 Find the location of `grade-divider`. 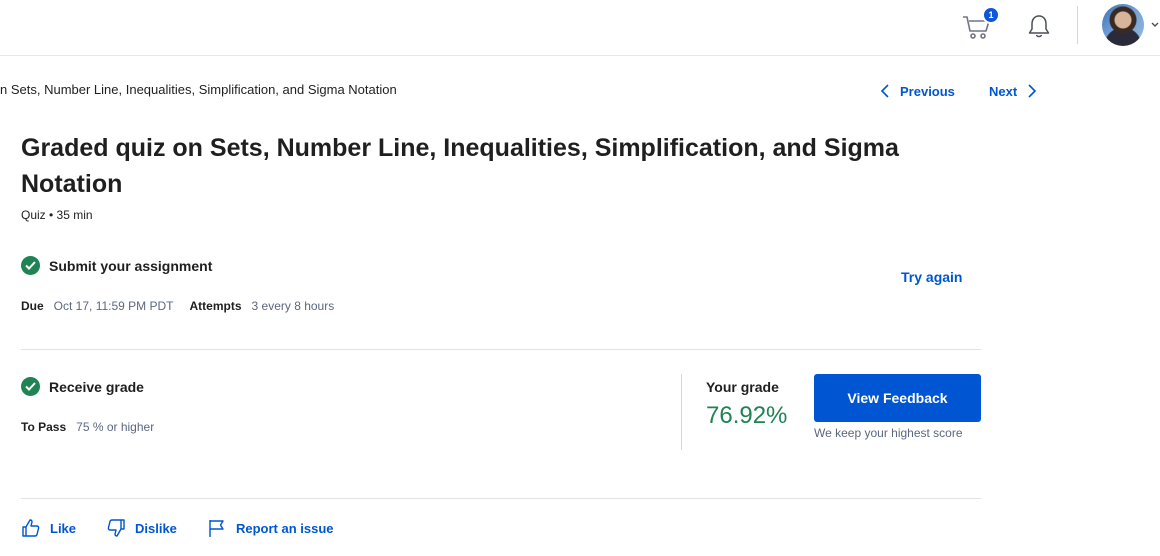

grade-divider is located at coordinates (681, 412).